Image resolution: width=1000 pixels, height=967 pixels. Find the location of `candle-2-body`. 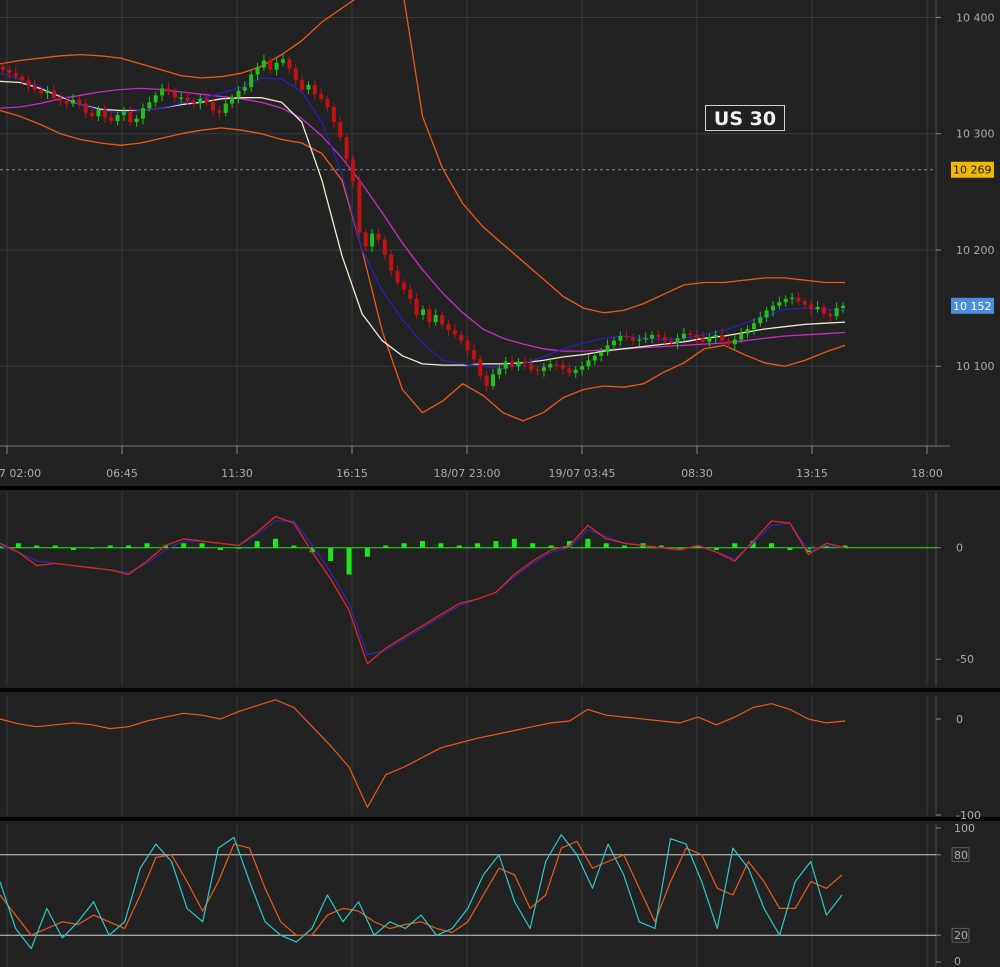

candle-2-body is located at coordinates (15, 75).